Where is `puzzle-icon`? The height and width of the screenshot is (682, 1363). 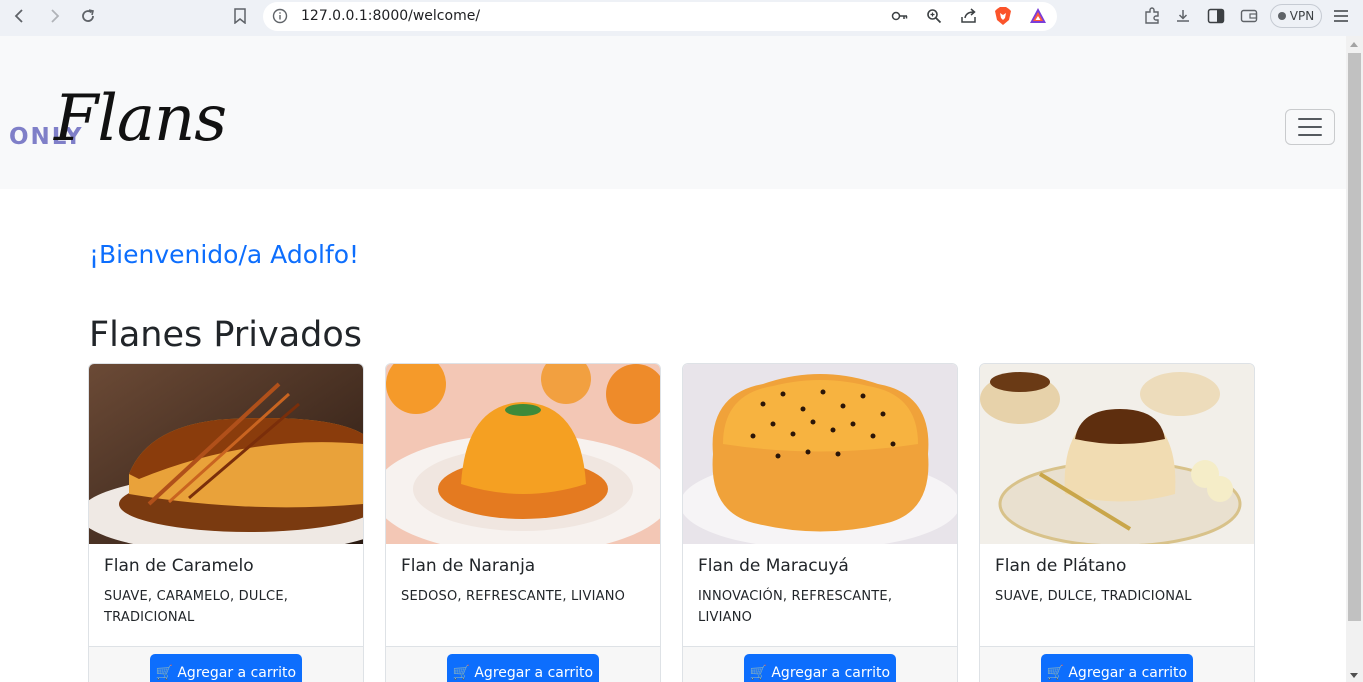 puzzle-icon is located at coordinates (1152, 15).